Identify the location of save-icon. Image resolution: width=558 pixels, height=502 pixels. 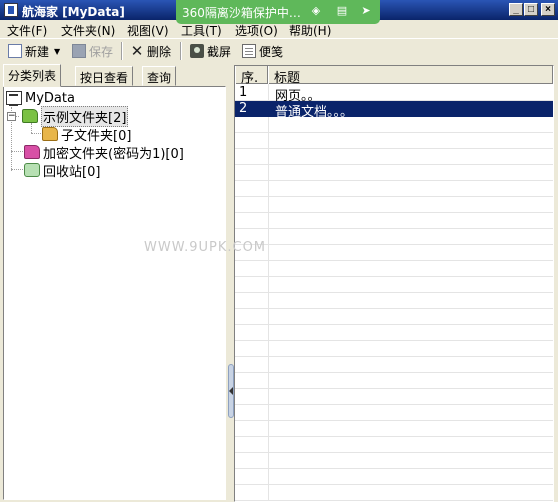
(79, 51).